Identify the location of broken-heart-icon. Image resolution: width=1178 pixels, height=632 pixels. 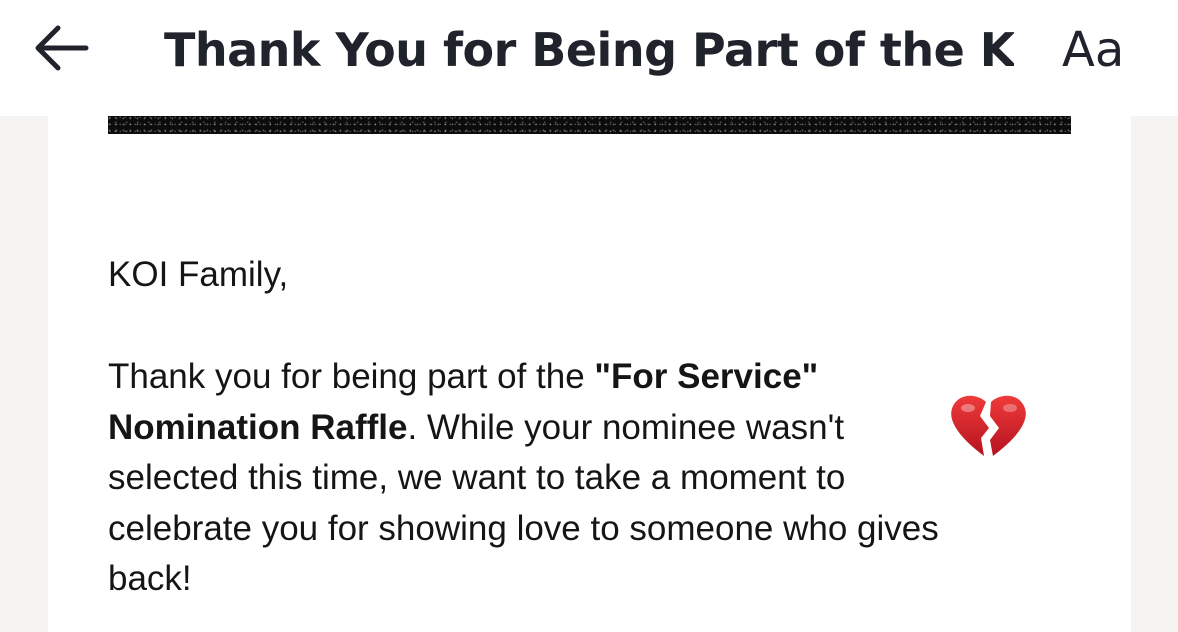
(989, 427).